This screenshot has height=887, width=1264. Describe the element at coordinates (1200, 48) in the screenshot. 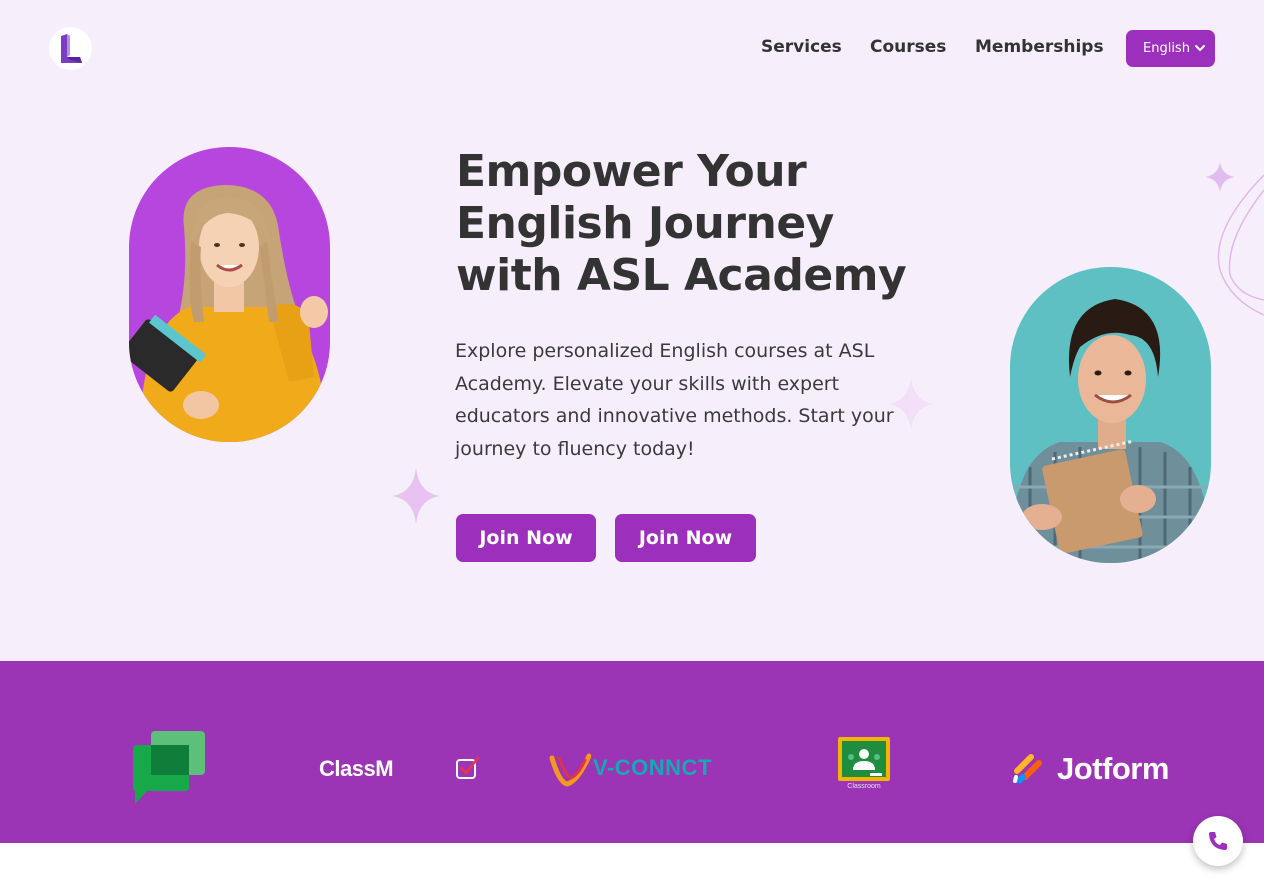

I see `chevron-down-icon` at that location.